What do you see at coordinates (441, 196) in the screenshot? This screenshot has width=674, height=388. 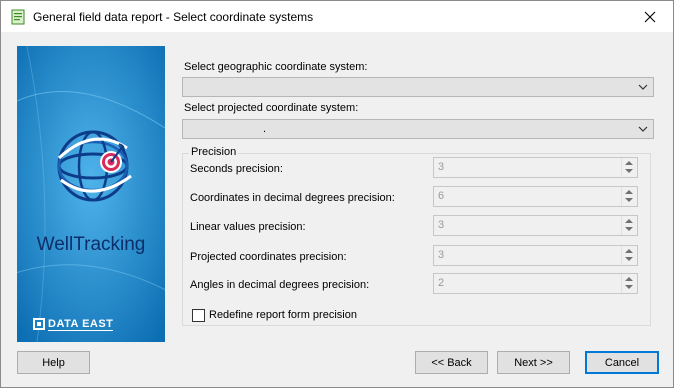 I see `decimal-degrees-precision-value: 6` at bounding box center [441, 196].